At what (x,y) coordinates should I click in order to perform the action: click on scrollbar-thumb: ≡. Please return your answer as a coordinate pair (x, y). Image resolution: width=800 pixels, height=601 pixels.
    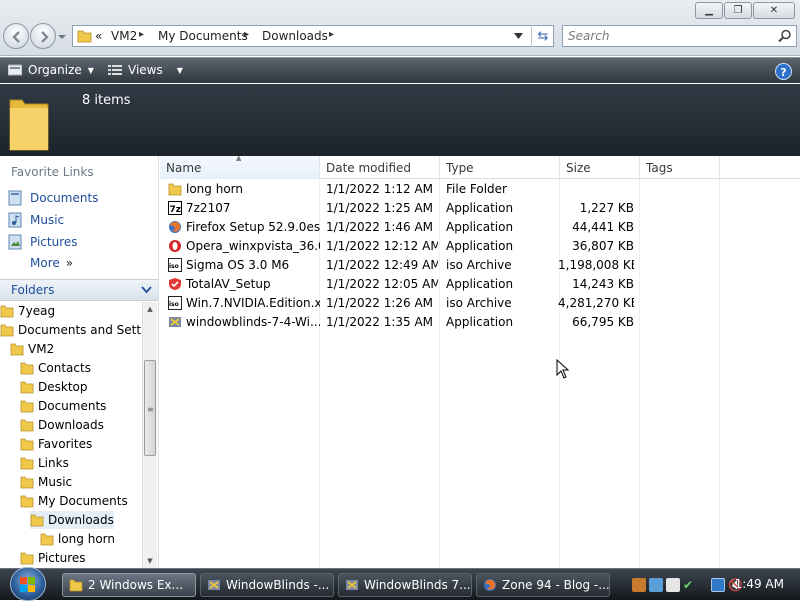
    Looking at the image, I should click on (150, 408).